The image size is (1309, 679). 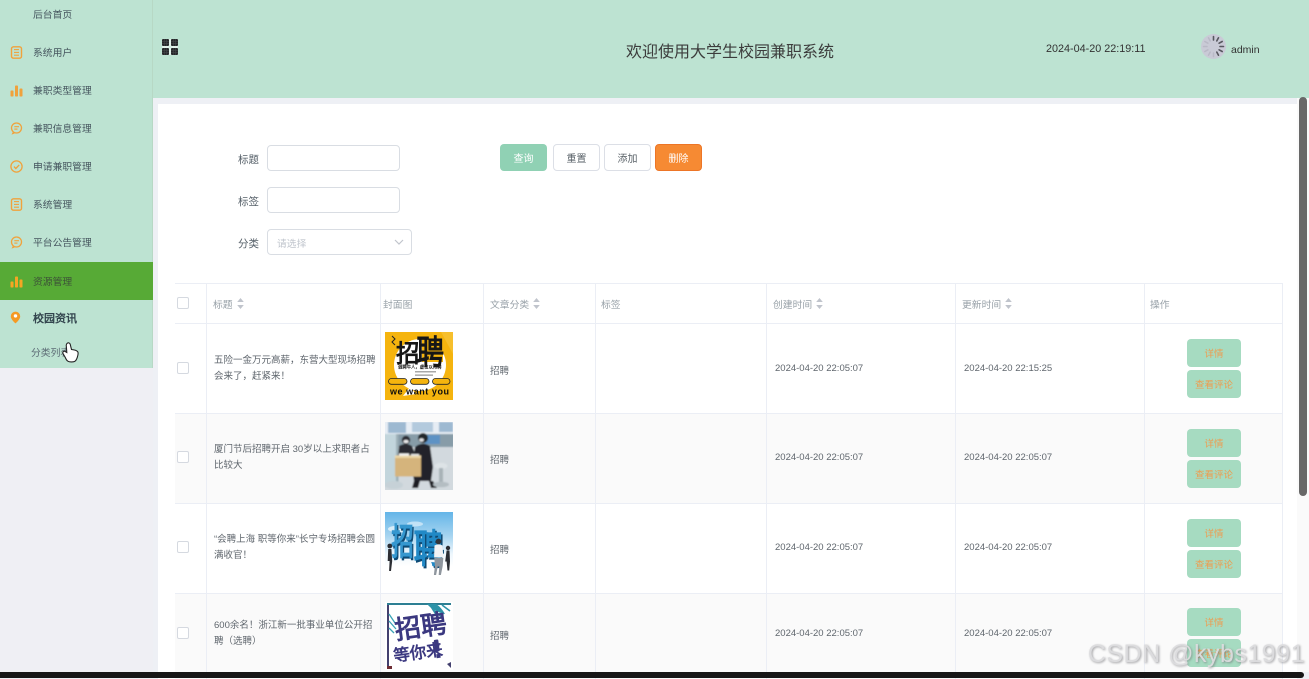 I want to click on svg-text: 招, so click(x=403, y=541).